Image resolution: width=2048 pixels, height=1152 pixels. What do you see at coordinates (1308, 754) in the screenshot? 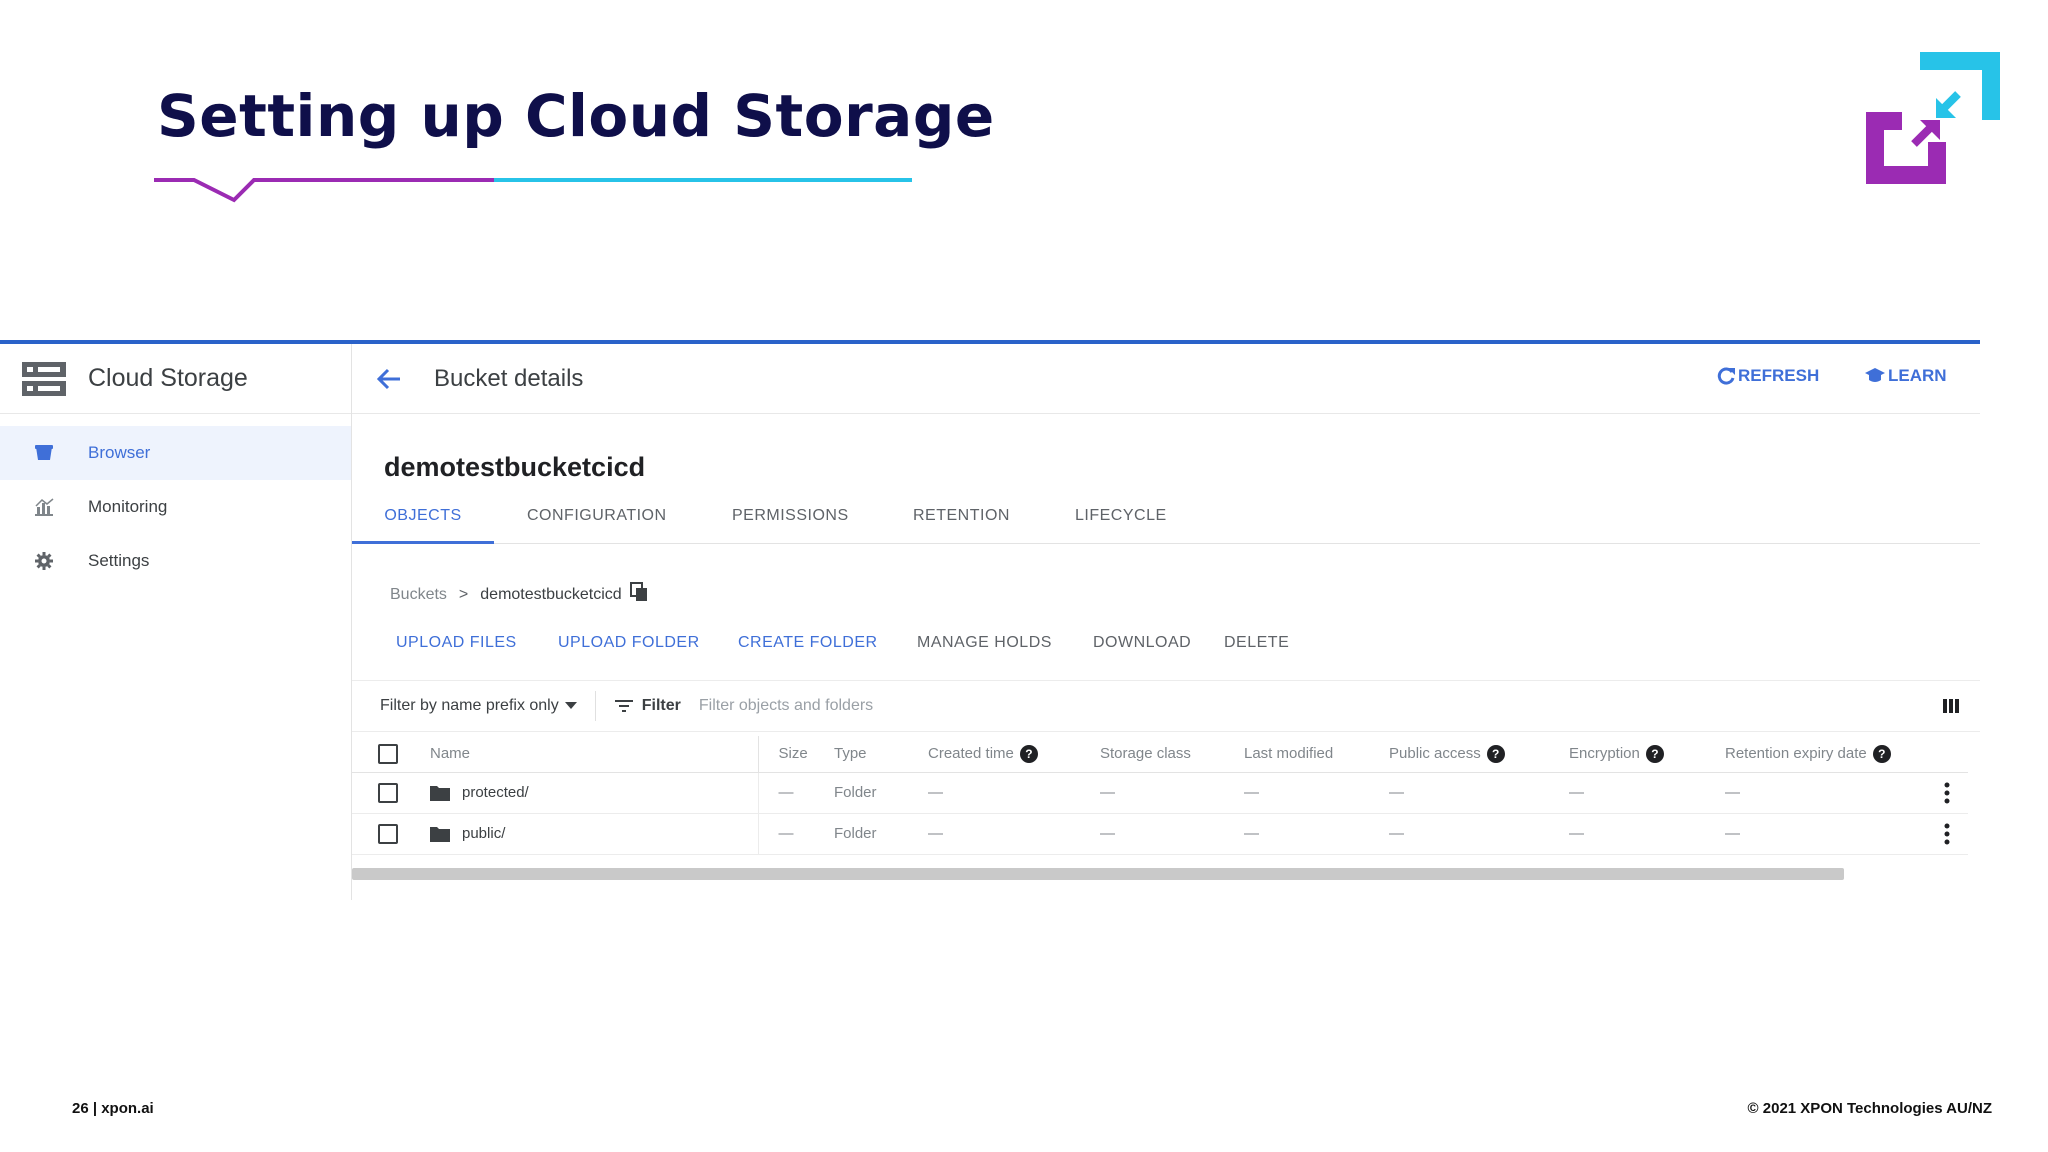
I see `col-last-modified: Last modified` at bounding box center [1308, 754].